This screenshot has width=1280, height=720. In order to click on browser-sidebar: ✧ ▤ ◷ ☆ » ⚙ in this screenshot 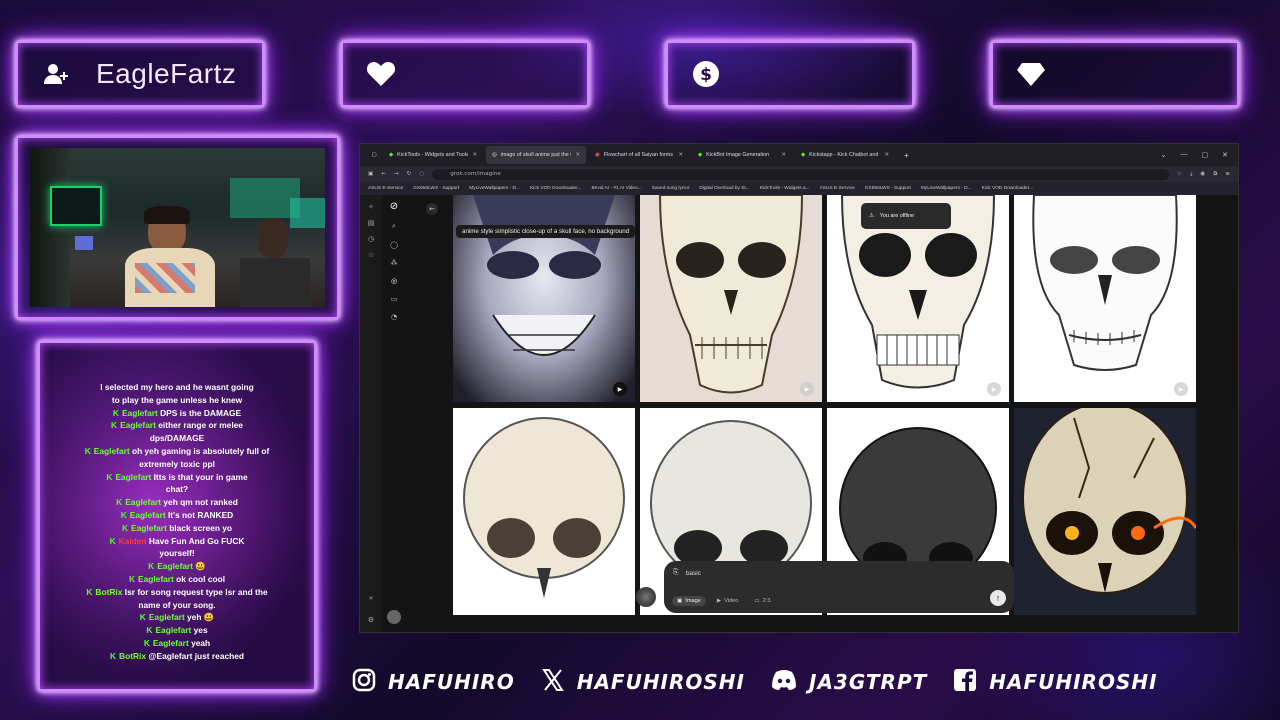, I will do `click(371, 413)`.